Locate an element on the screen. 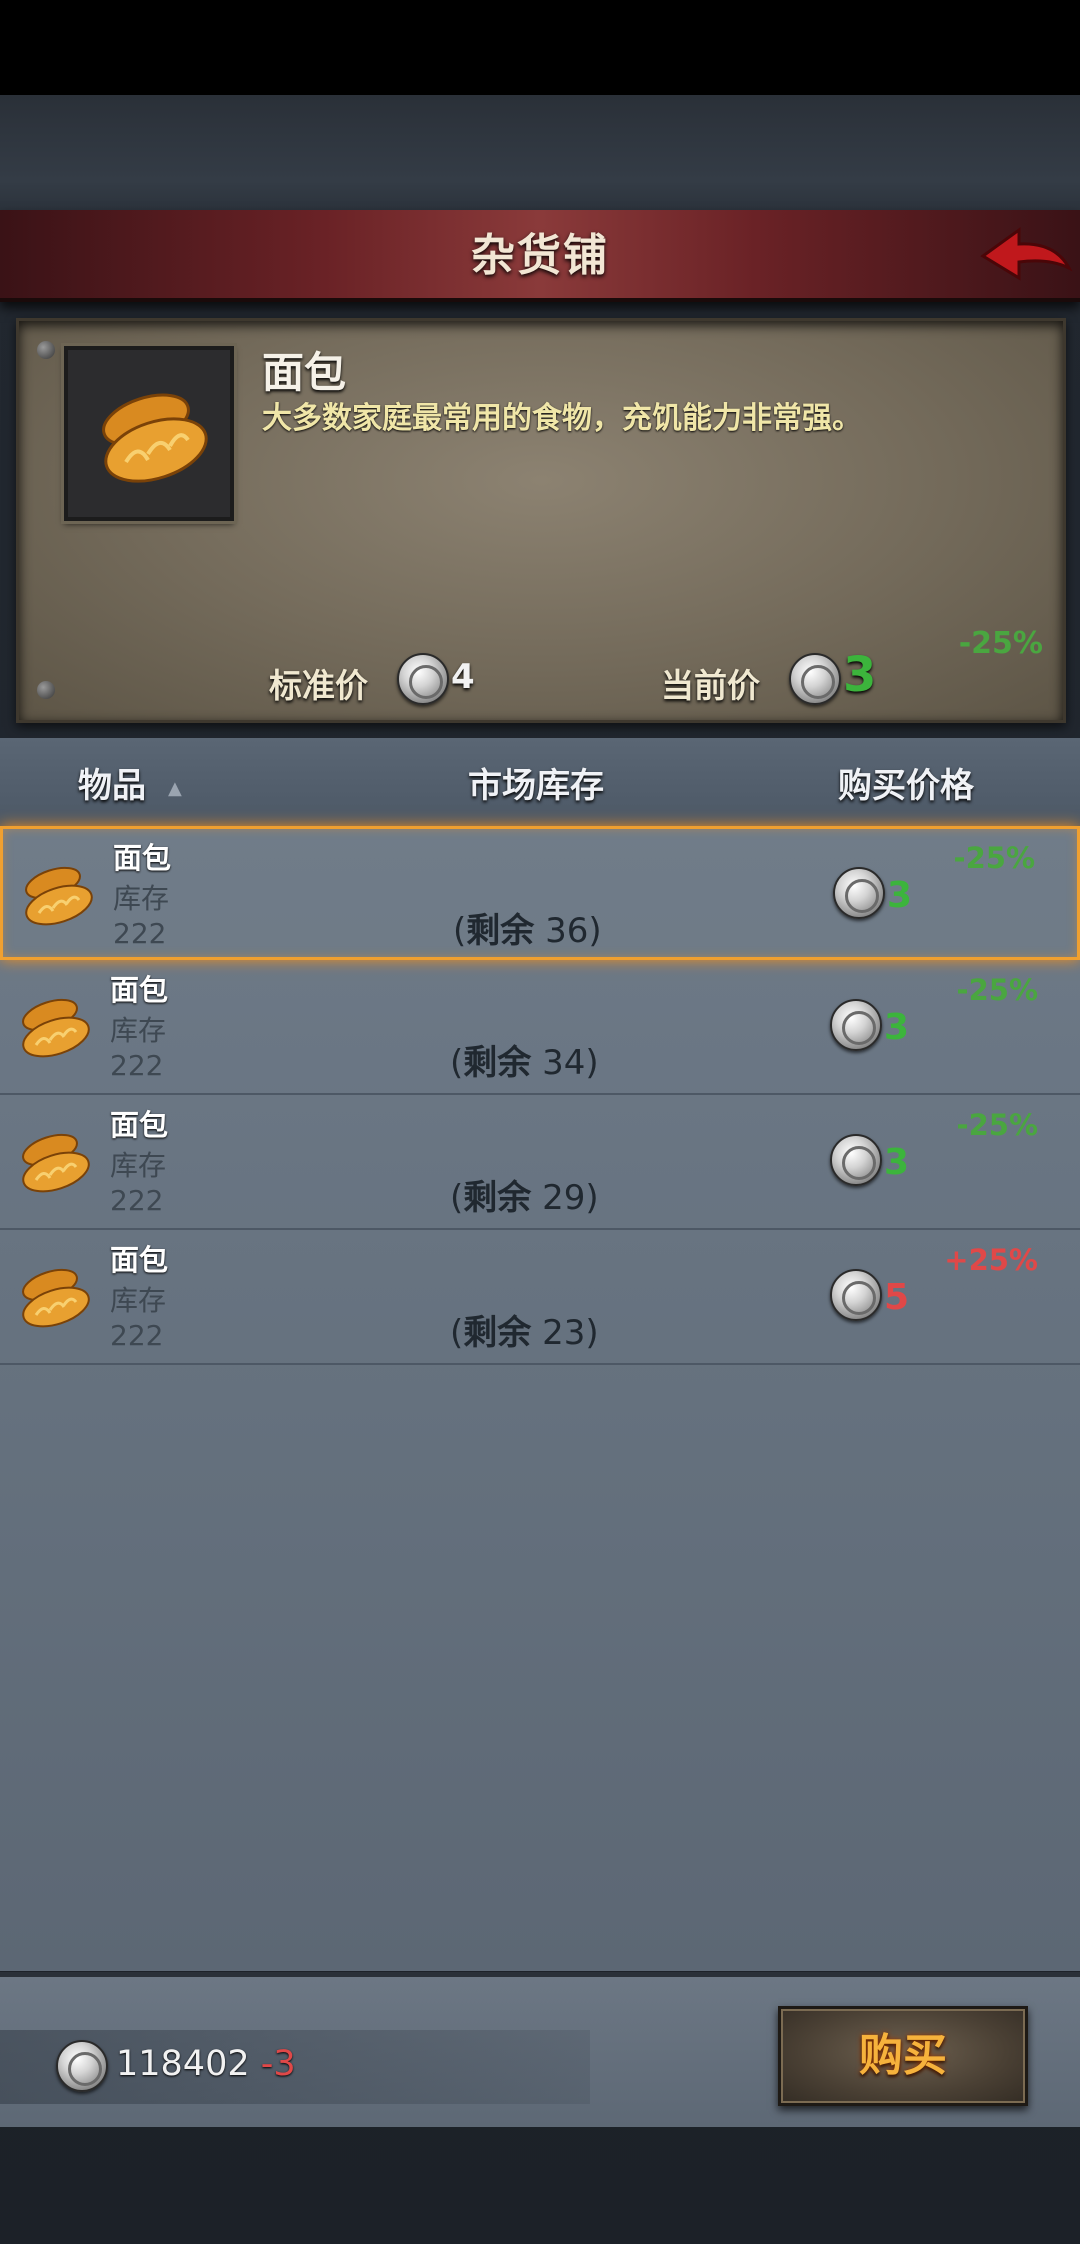  column-header-price: 购买价格 is located at coordinates (906, 782).